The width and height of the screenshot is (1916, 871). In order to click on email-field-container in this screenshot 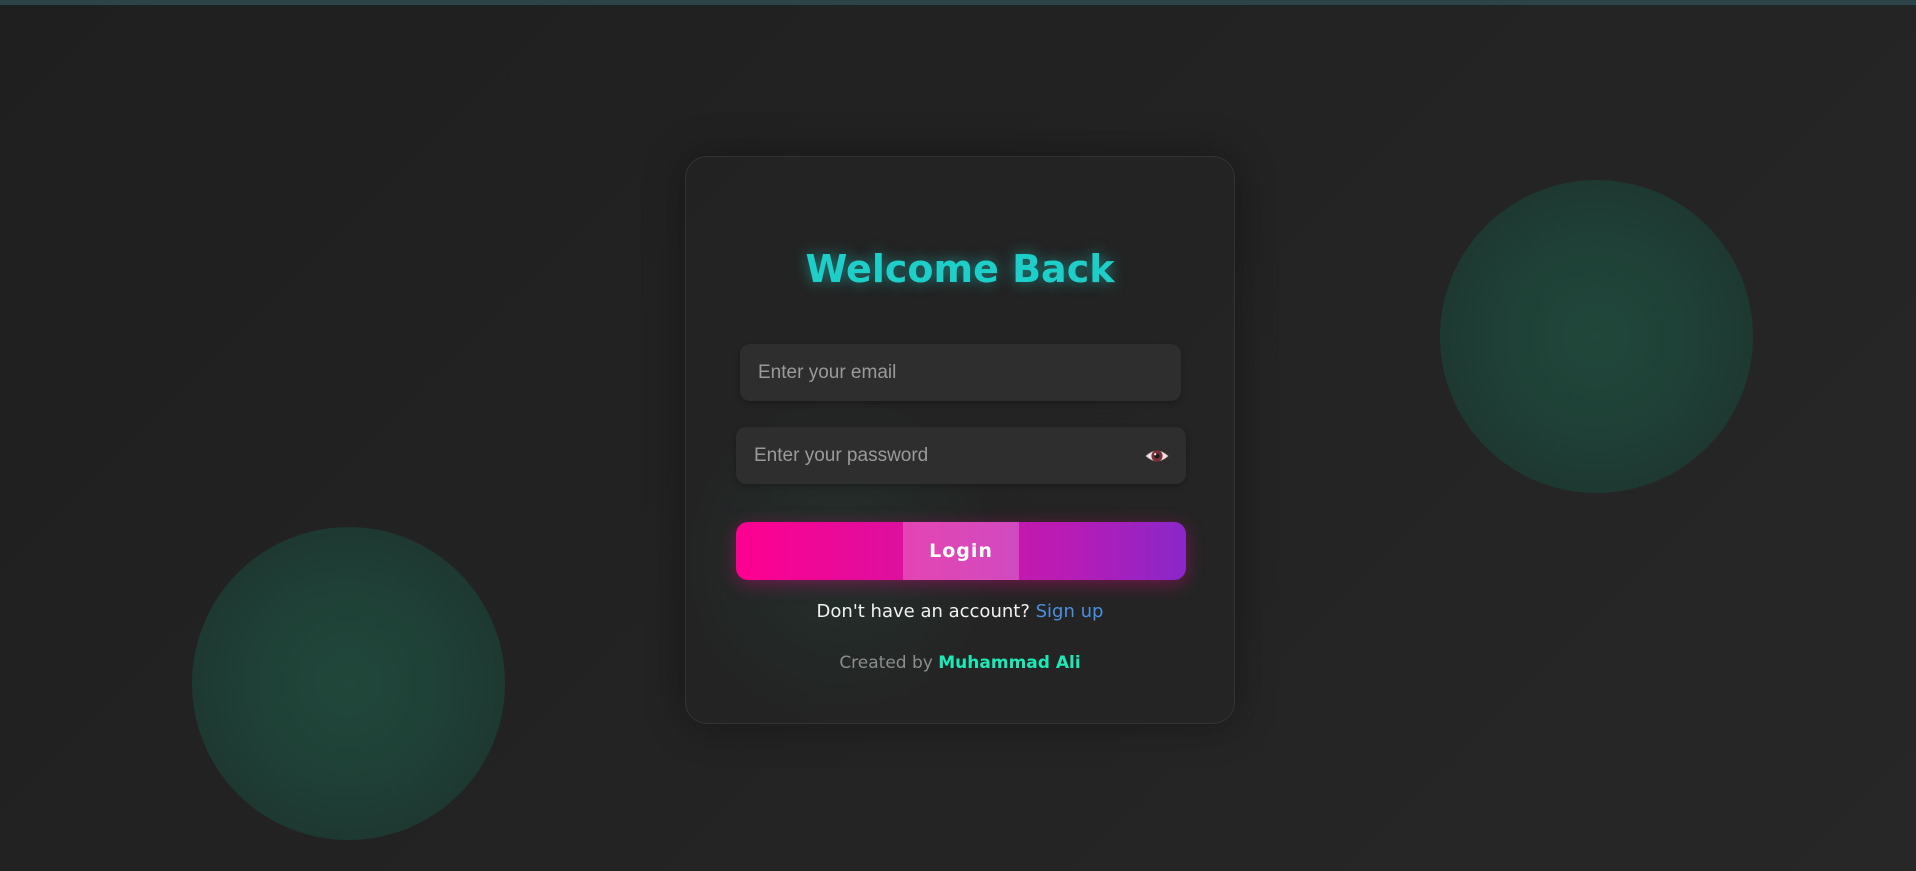, I will do `click(960, 372)`.